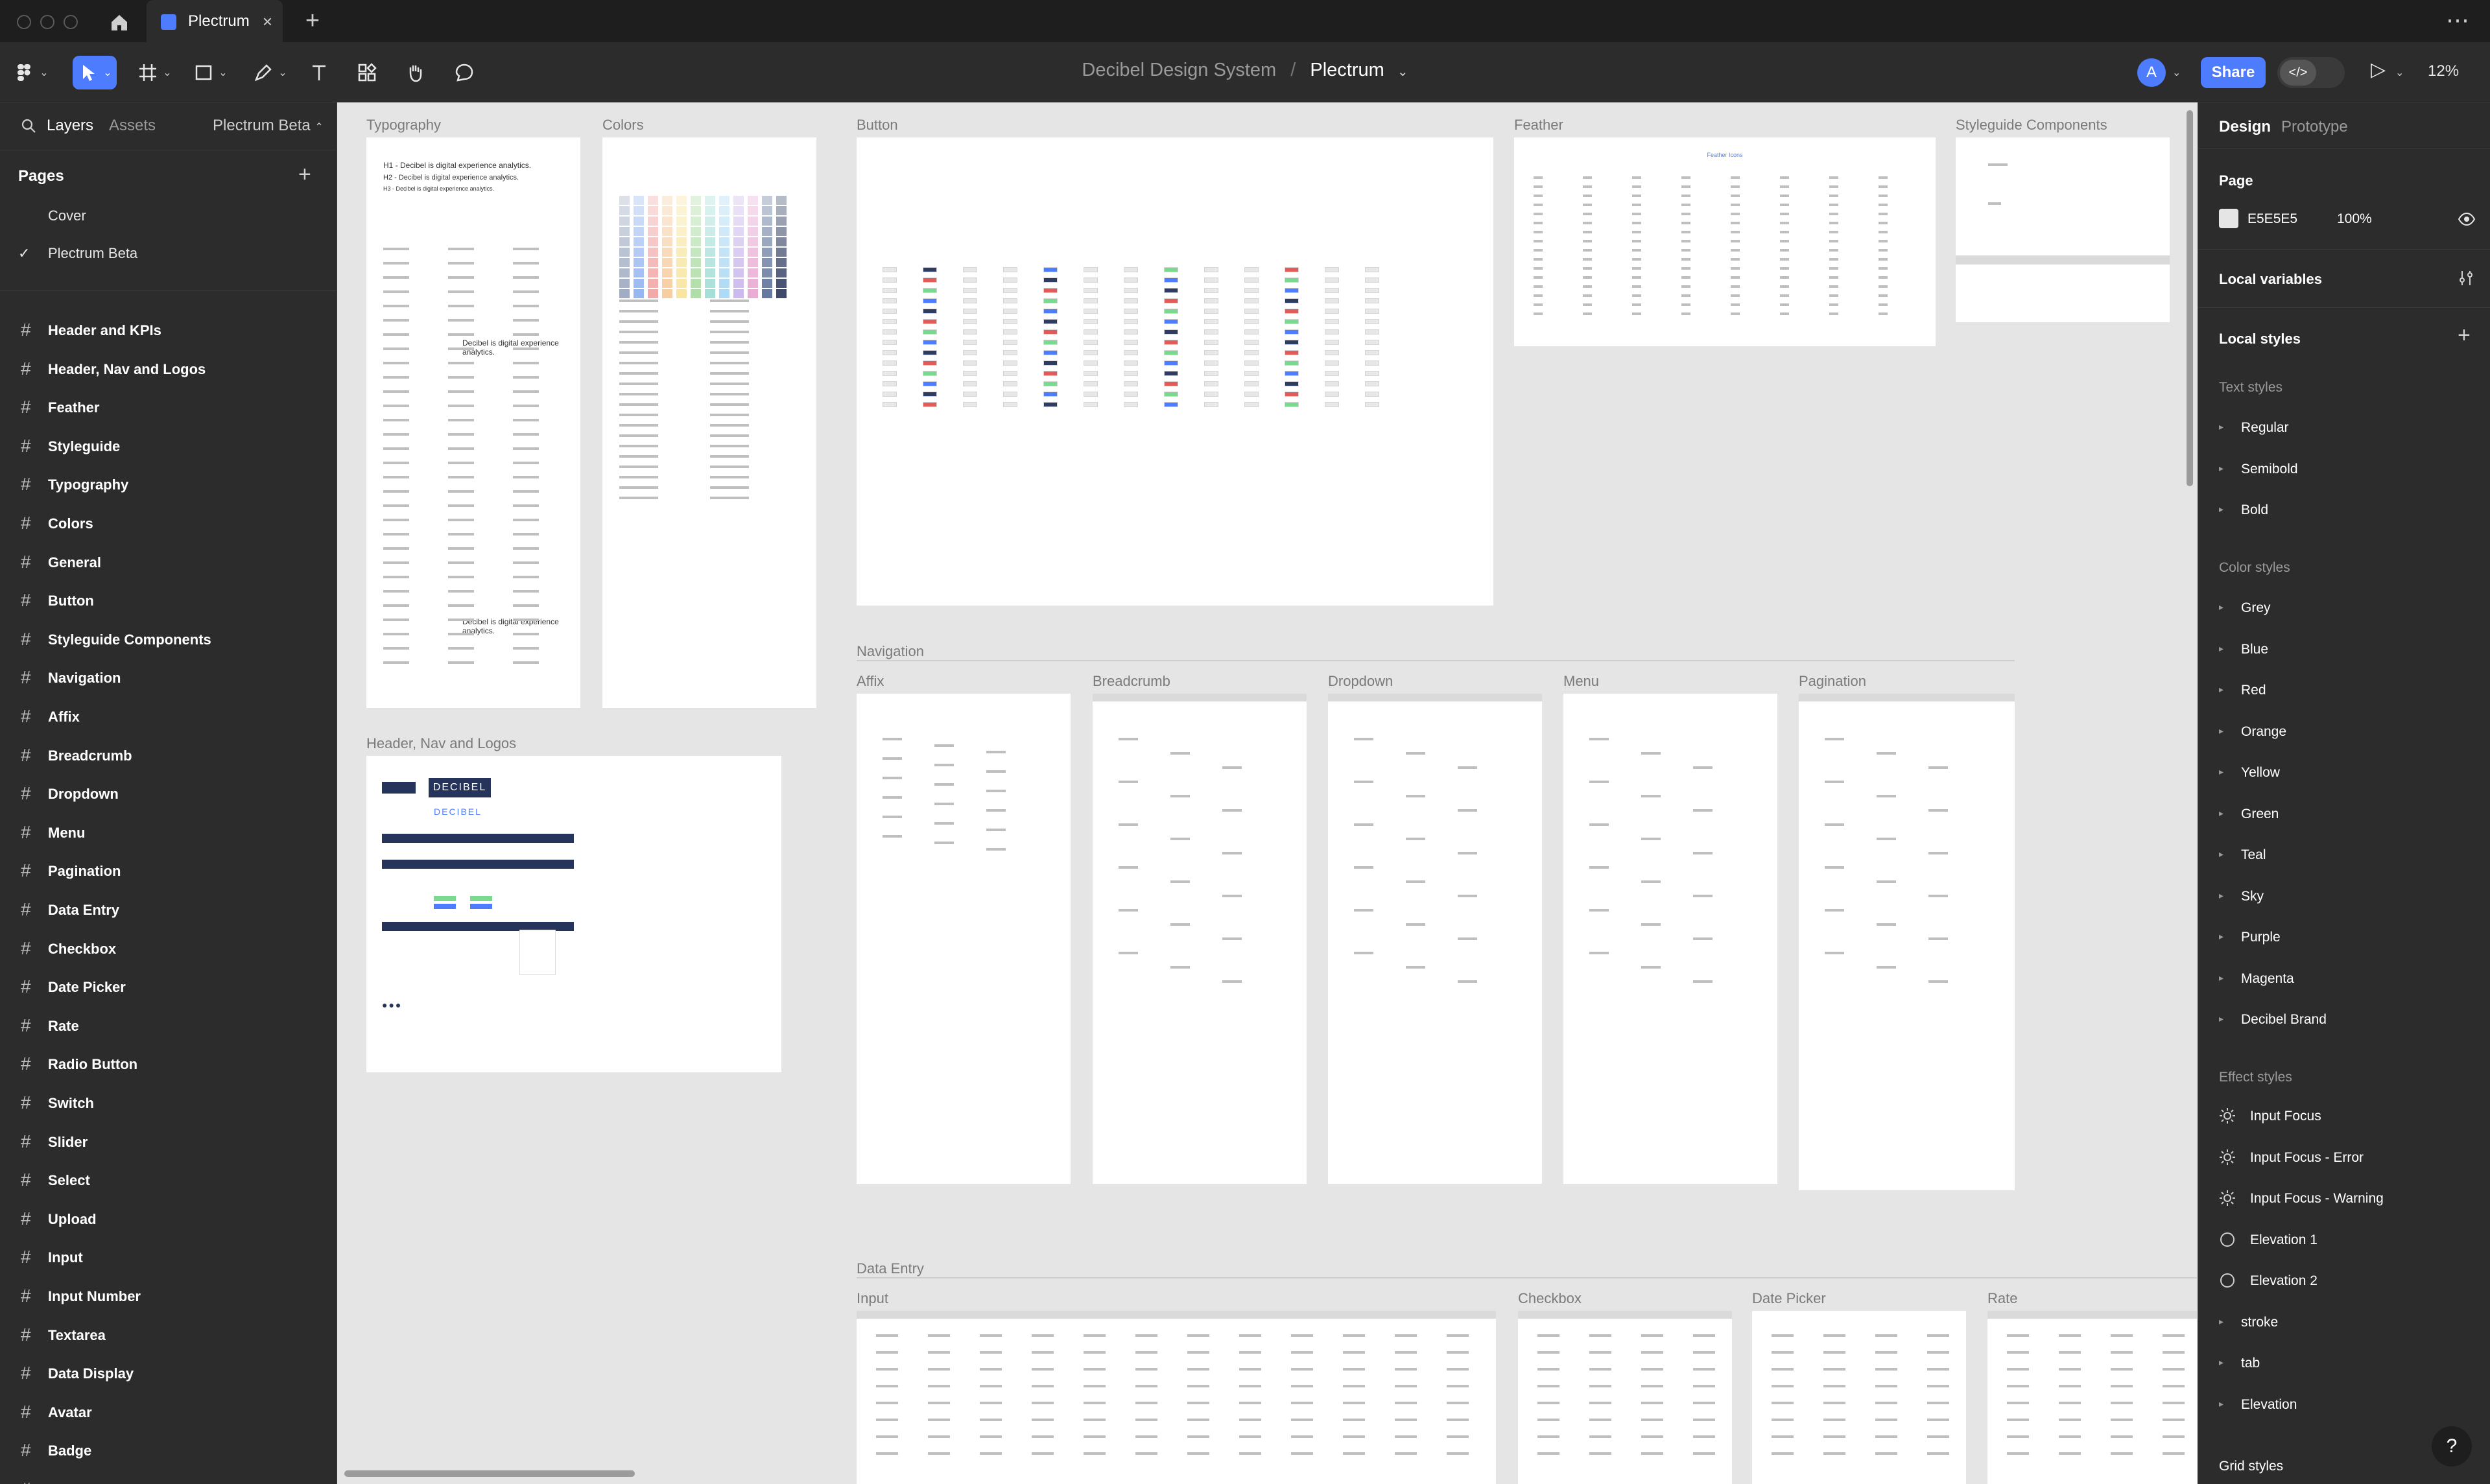 Image resolution: width=2490 pixels, height=1484 pixels. I want to click on layer-item-affix: # Affix, so click(168, 716).